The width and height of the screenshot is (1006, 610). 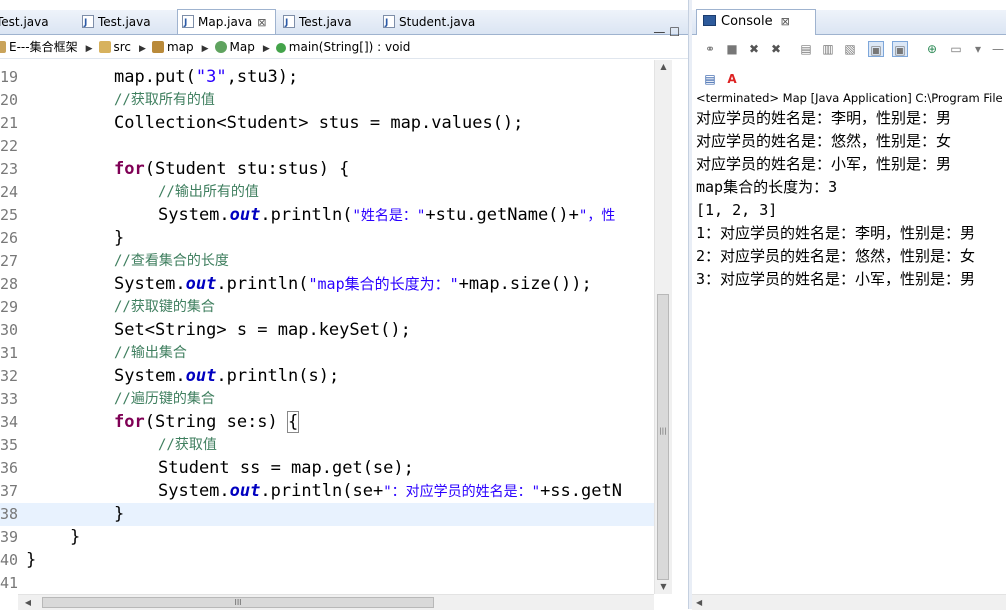 I want to click on tab-test-java-2: Test.java, so click(x=116, y=22).